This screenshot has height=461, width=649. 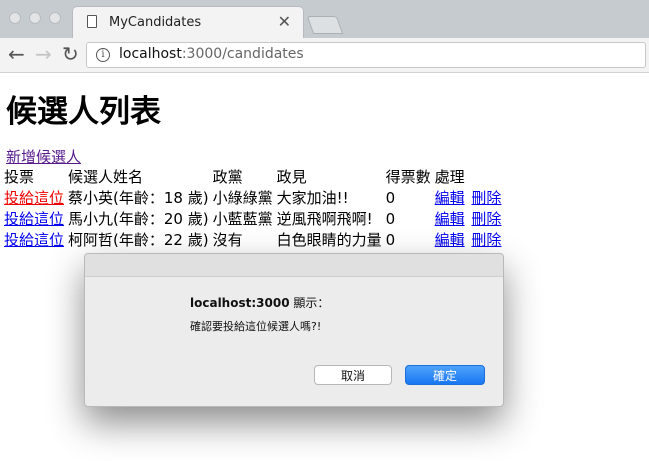 What do you see at coordinates (240, 303) in the screenshot?
I see `dialog-host: localhost:3000` at bounding box center [240, 303].